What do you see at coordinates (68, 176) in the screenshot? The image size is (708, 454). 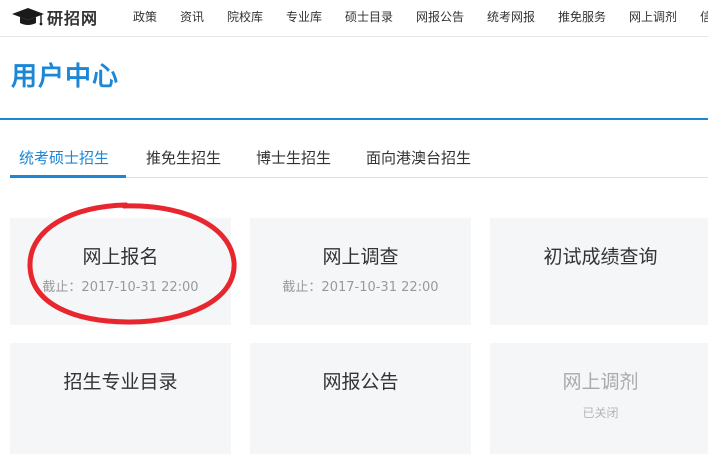 I see `active-tab-indicator` at bounding box center [68, 176].